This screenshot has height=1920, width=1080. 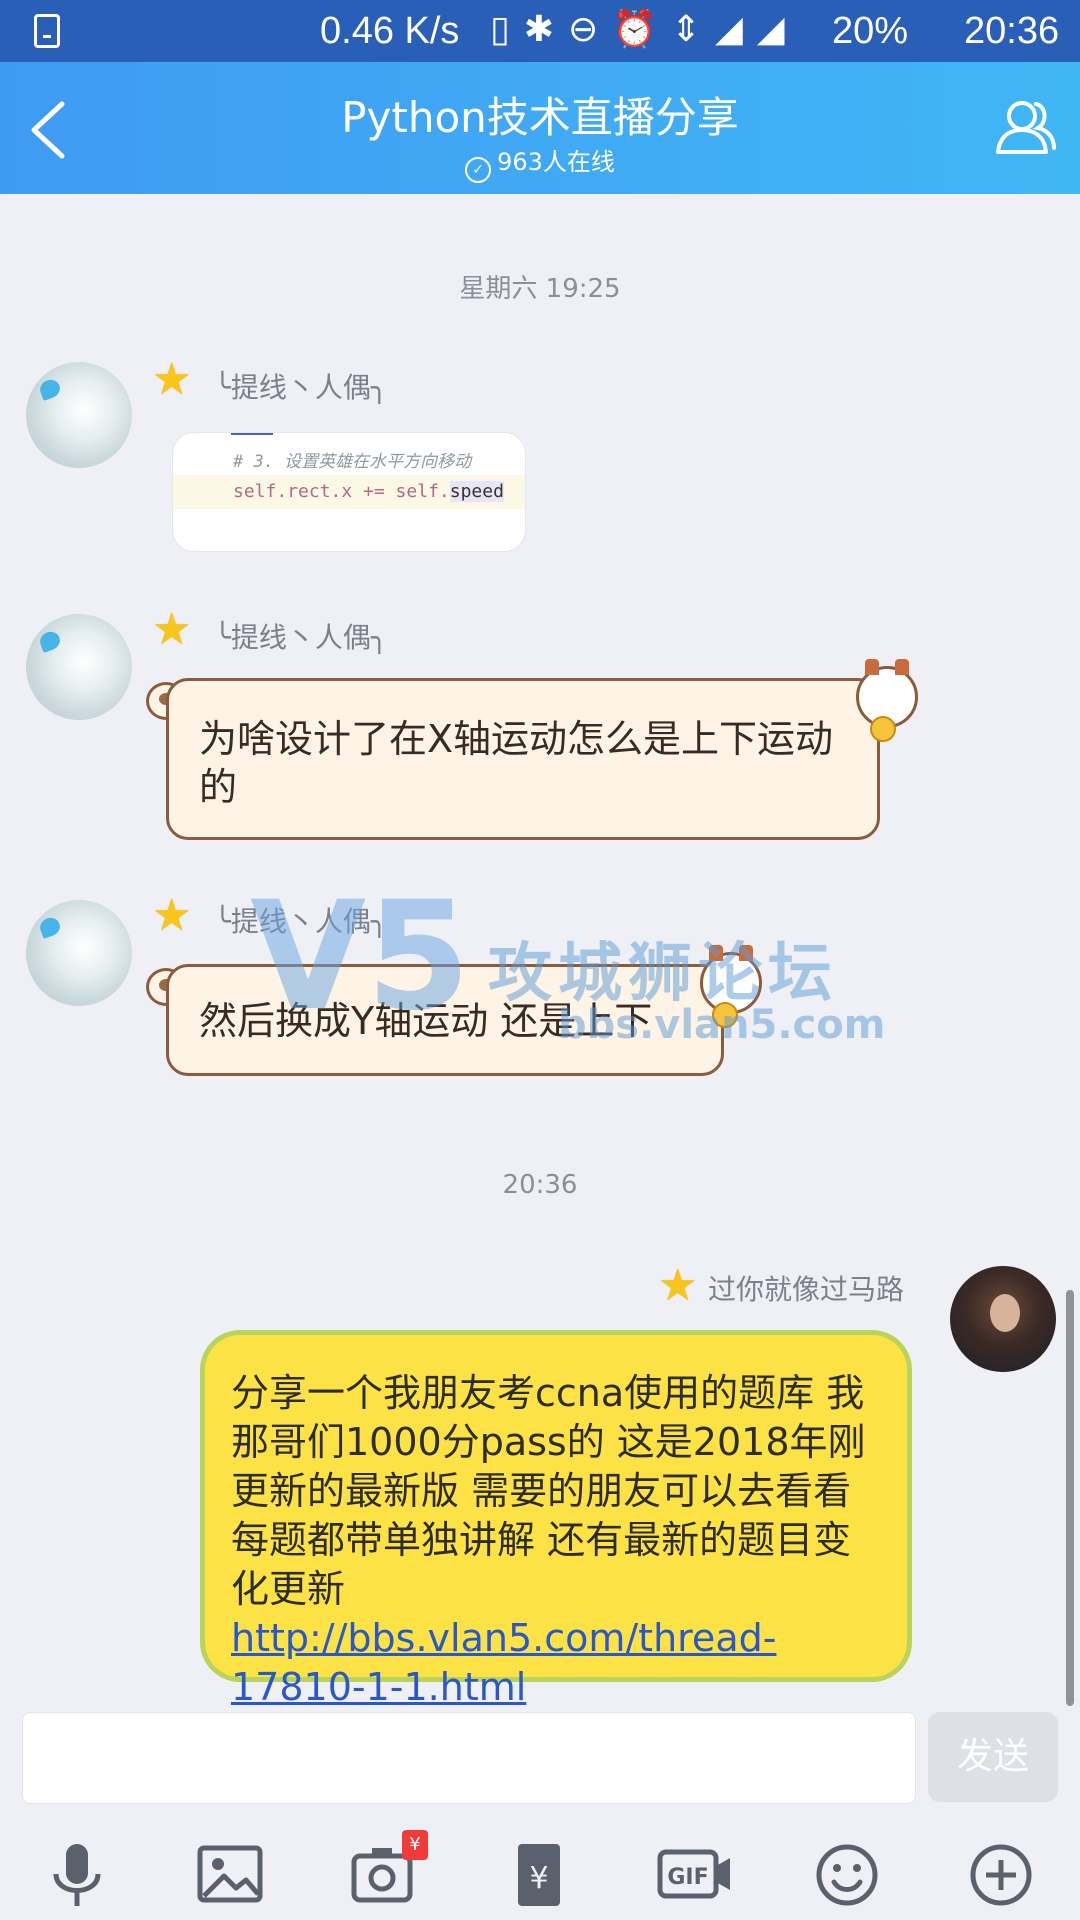 I want to click on online-count-text: 963人在线, so click(x=556, y=162).